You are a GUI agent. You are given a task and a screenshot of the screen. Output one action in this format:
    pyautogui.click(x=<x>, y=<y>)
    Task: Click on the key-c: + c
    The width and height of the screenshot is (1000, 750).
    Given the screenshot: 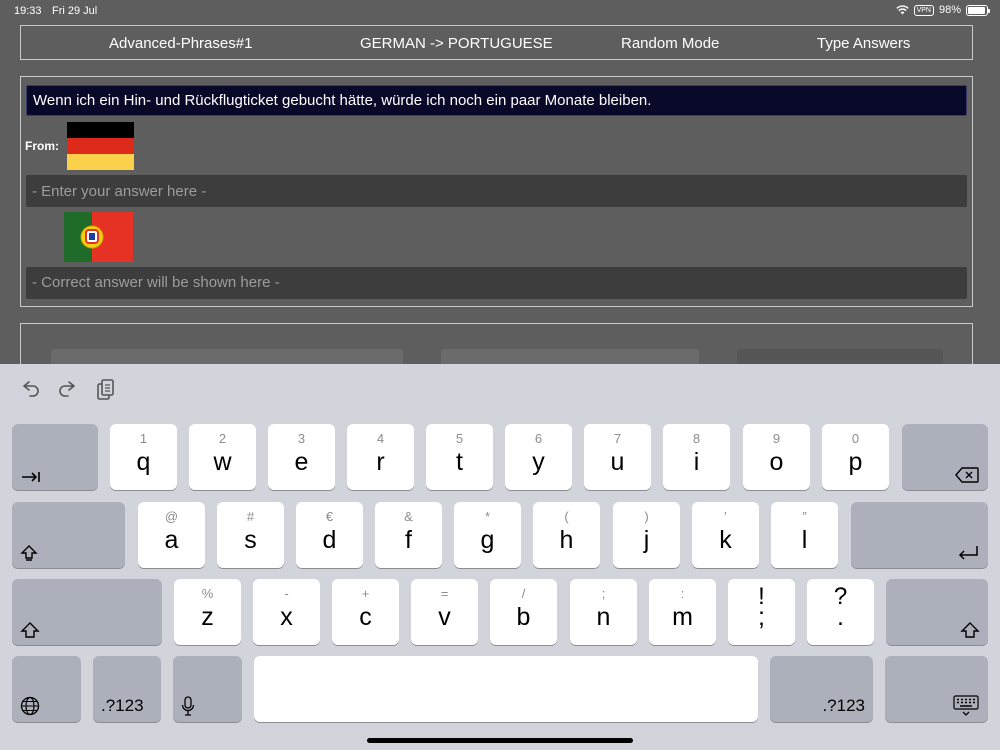 What is the action you would take?
    pyautogui.click(x=365, y=612)
    